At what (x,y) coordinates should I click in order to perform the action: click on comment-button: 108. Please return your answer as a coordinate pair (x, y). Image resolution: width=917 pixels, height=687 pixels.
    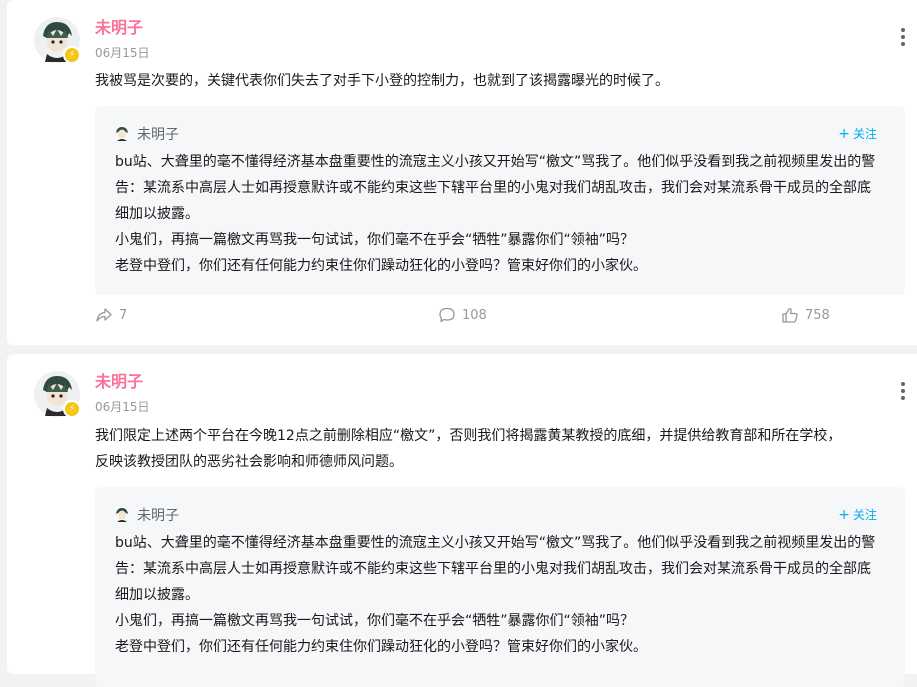
    Looking at the image, I should click on (462, 315).